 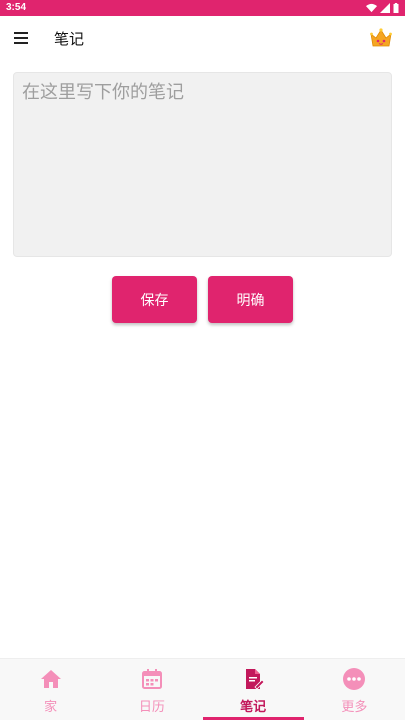 I want to click on note-icon, so click(x=255, y=679).